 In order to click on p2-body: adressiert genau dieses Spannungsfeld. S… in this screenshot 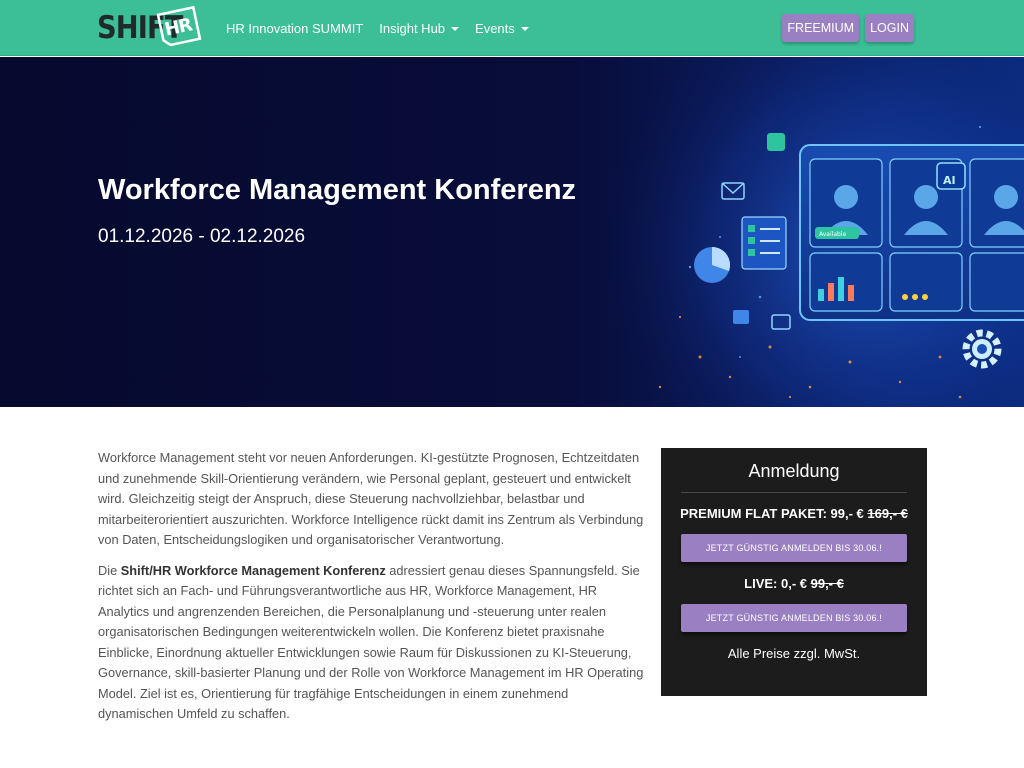, I will do `click(371, 642)`.